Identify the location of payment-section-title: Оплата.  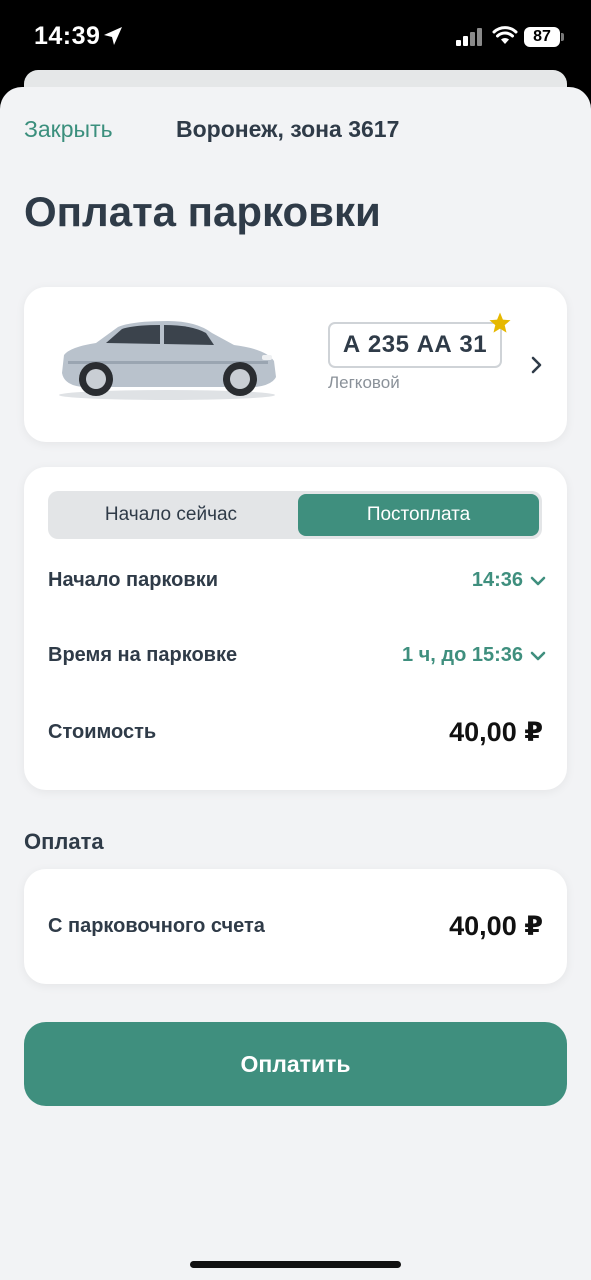
(64, 841).